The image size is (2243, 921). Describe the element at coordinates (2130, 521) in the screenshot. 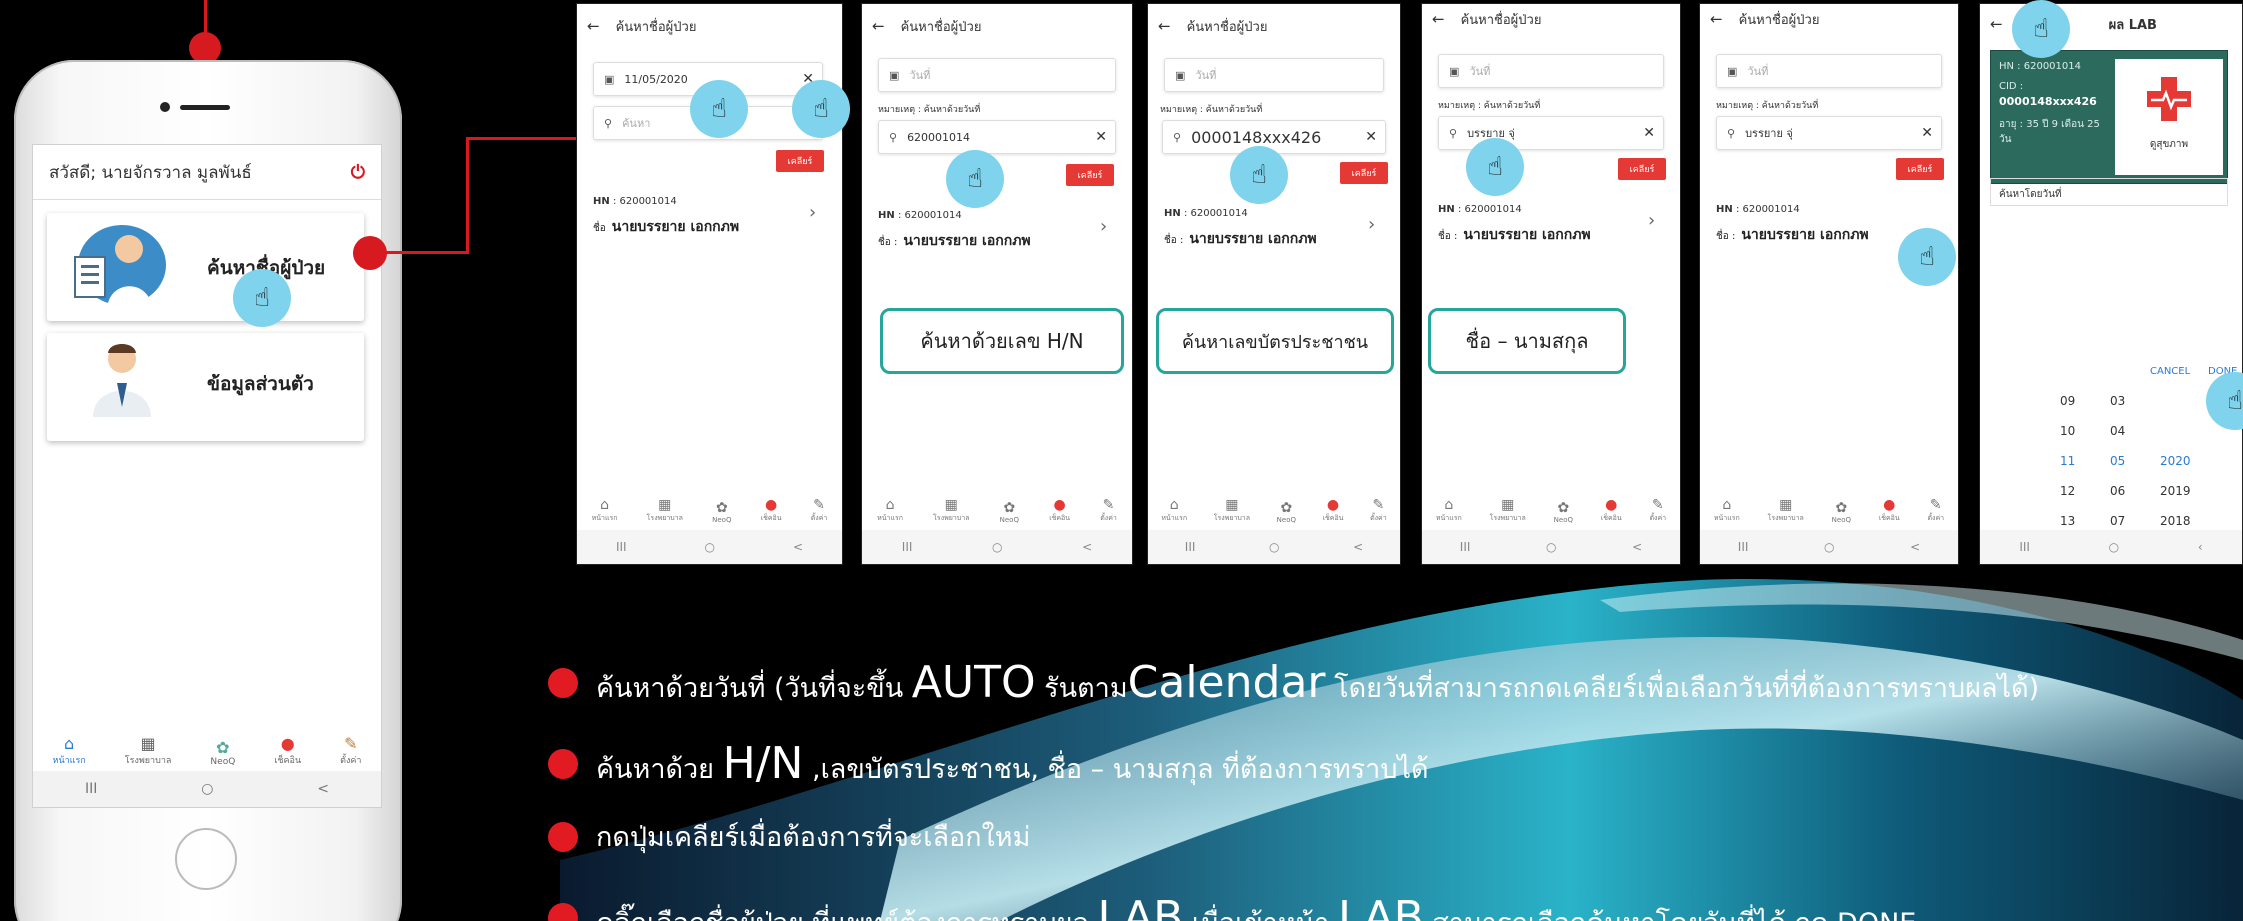

I see `picker-cell: 07` at that location.